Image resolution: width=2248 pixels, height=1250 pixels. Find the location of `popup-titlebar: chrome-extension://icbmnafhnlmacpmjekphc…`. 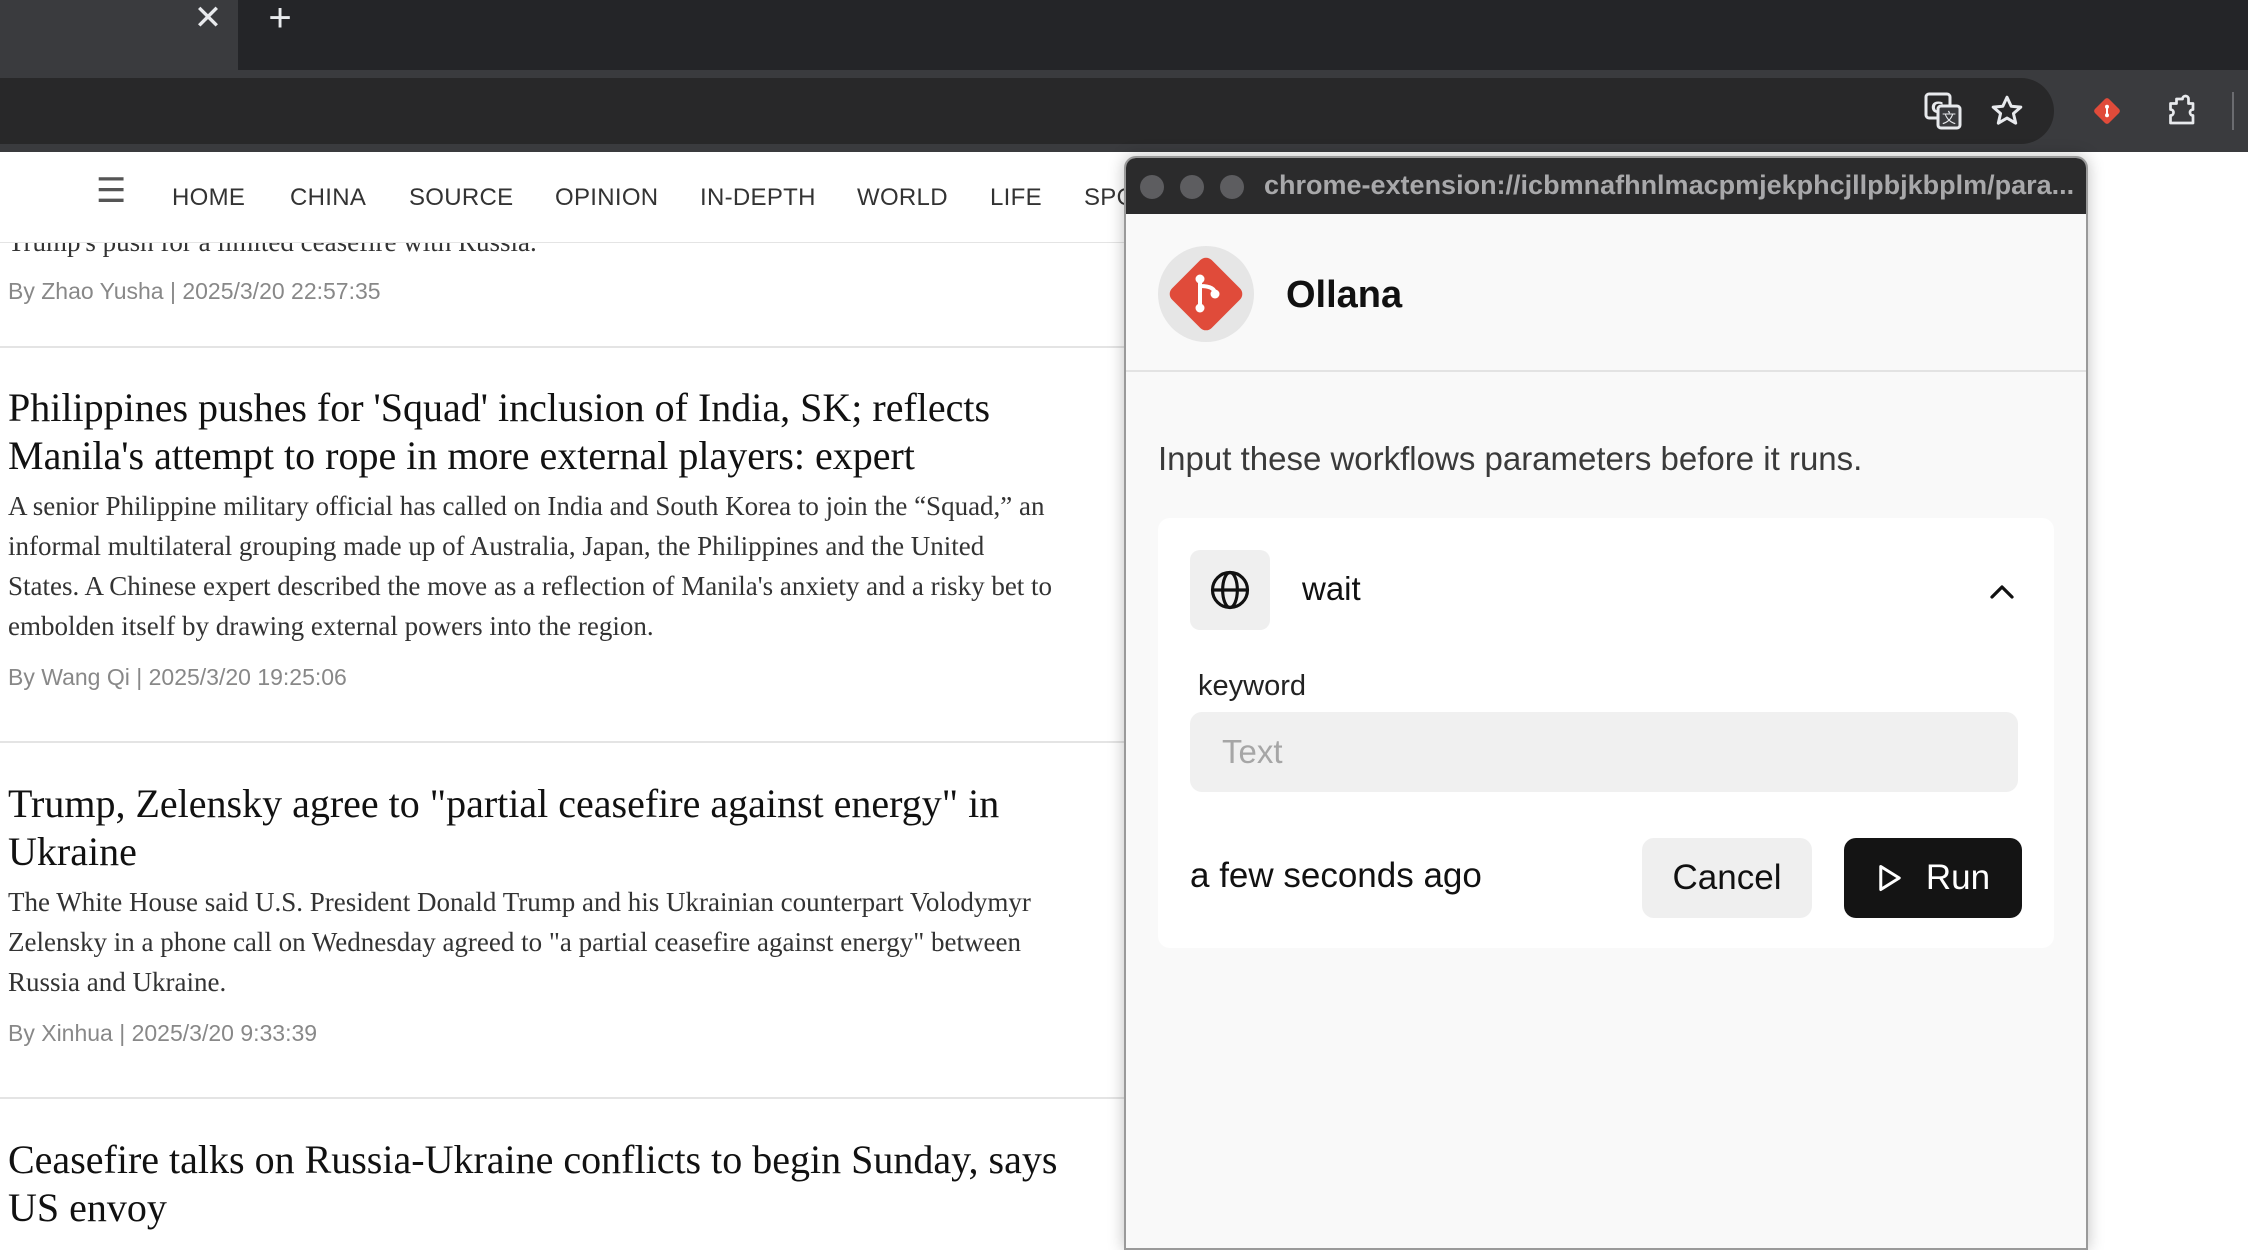

popup-titlebar: chrome-extension://icbmnafhnlmacpmjekphc… is located at coordinates (1606, 186).